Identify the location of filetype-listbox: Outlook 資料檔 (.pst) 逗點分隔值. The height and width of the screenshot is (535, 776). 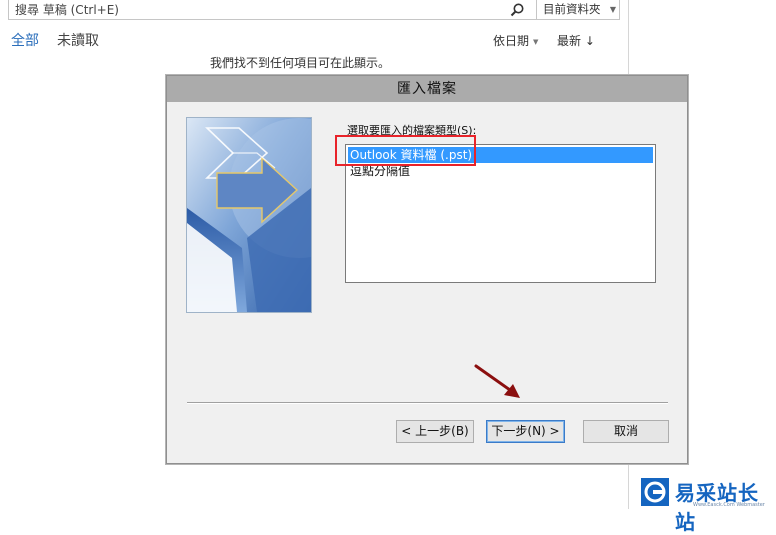
(500, 213).